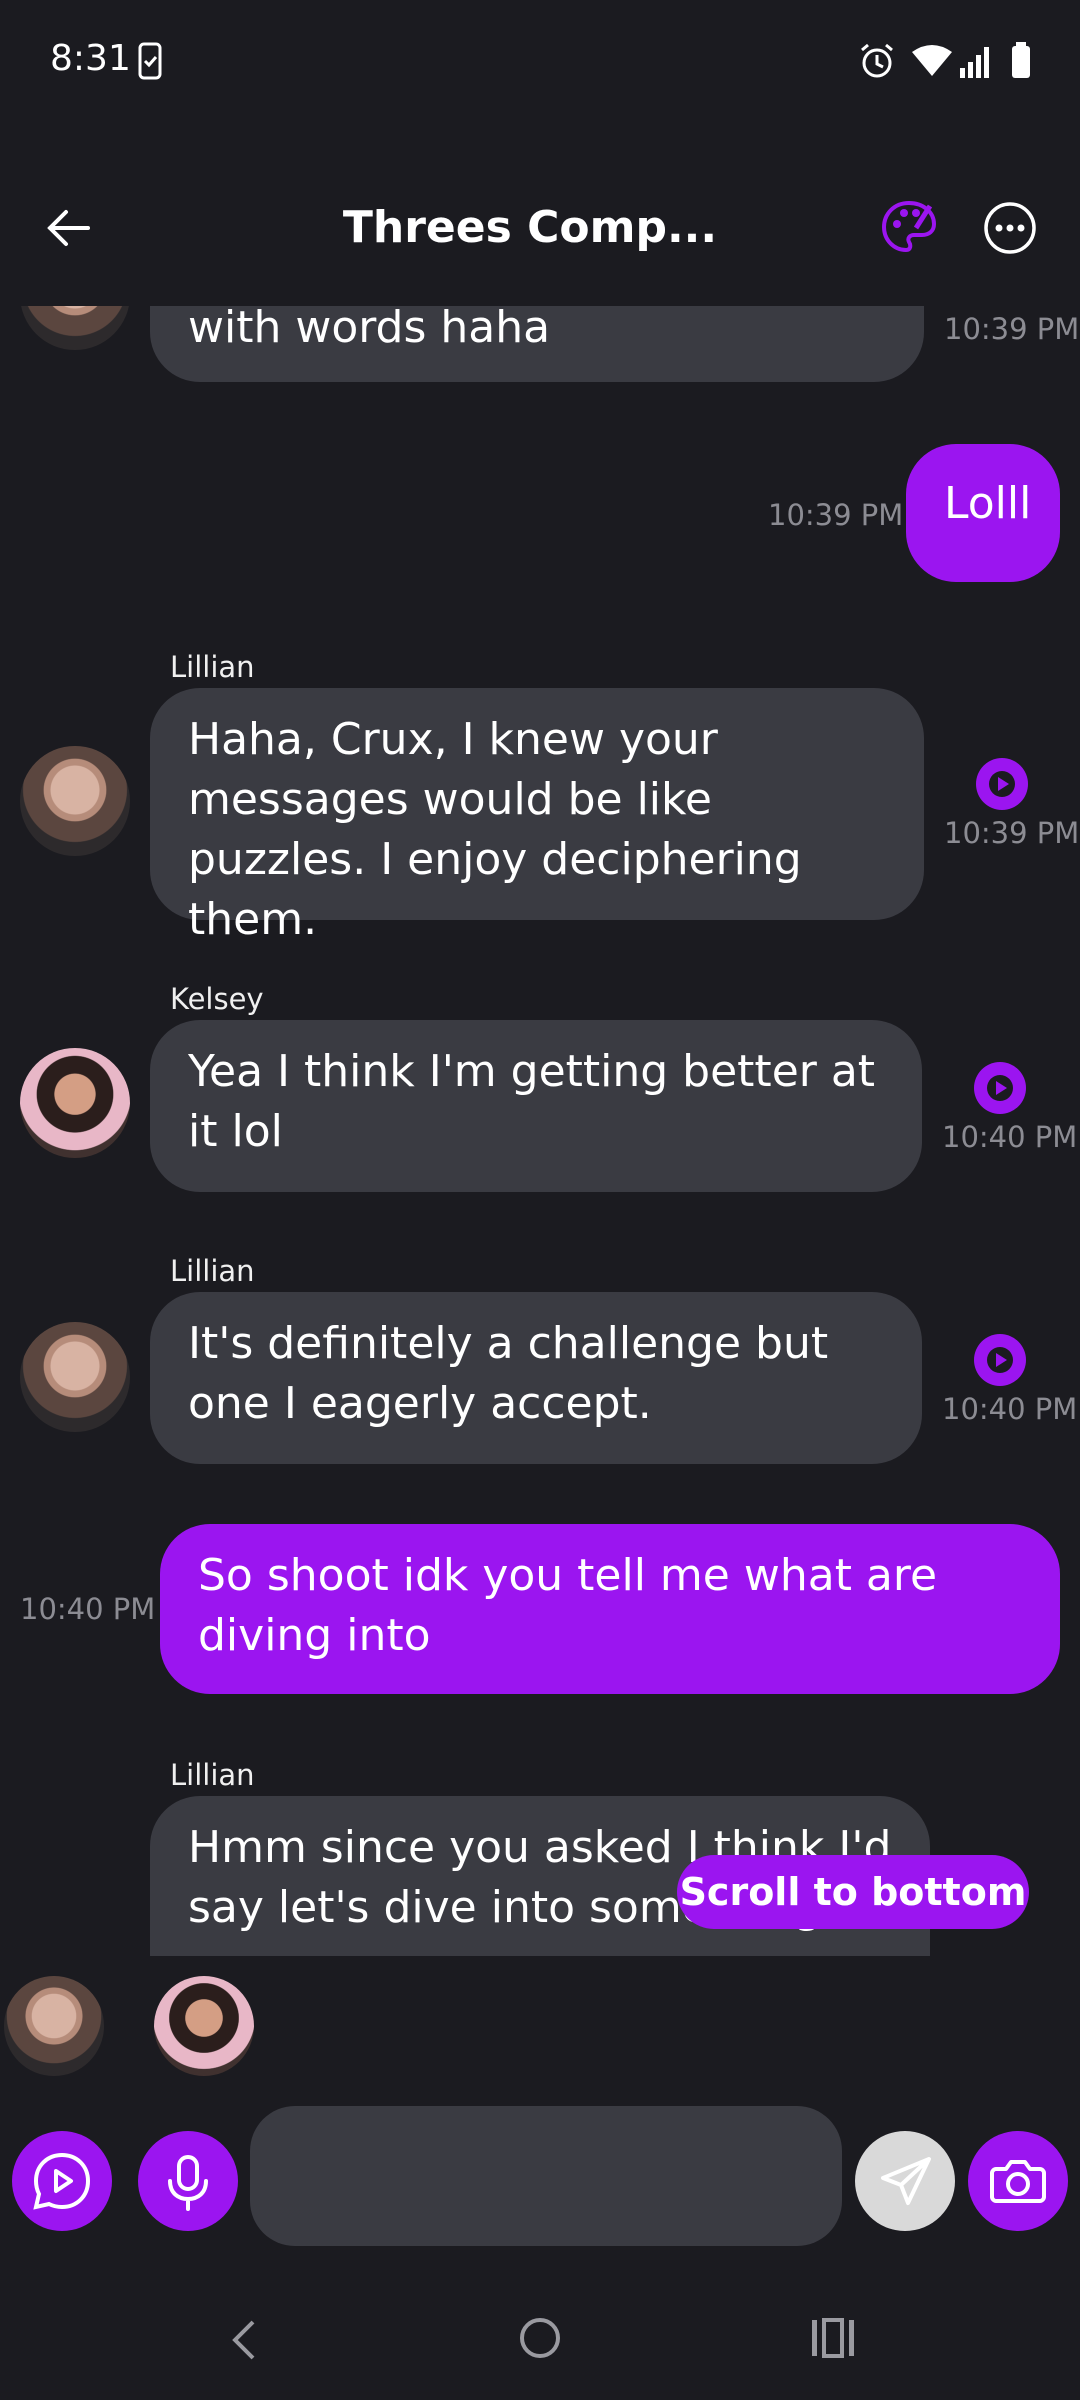 This screenshot has height=2400, width=1080. Describe the element at coordinates (833, 2340) in the screenshot. I see `nav-recents-icon` at that location.